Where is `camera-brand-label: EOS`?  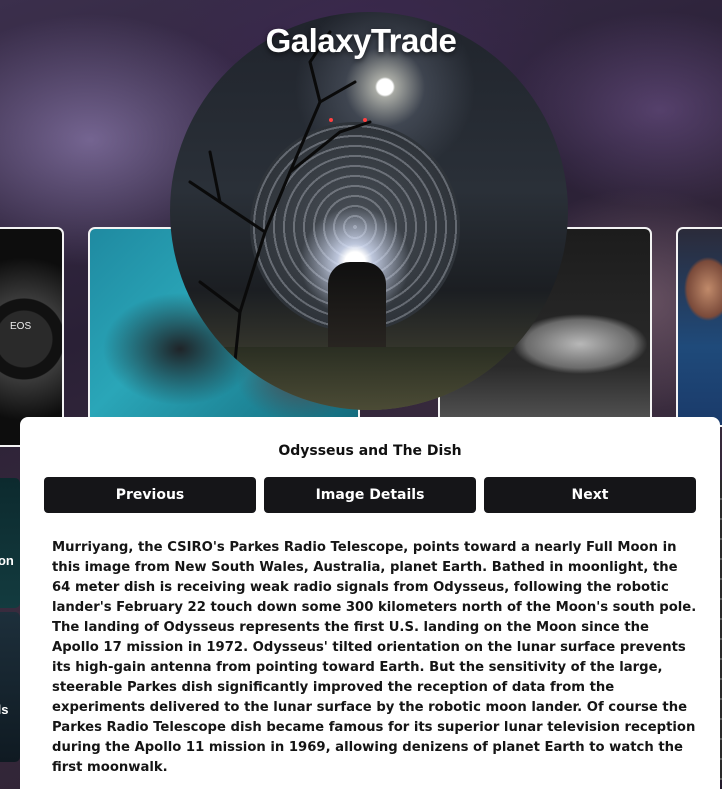
camera-brand-label: EOS is located at coordinates (21, 326).